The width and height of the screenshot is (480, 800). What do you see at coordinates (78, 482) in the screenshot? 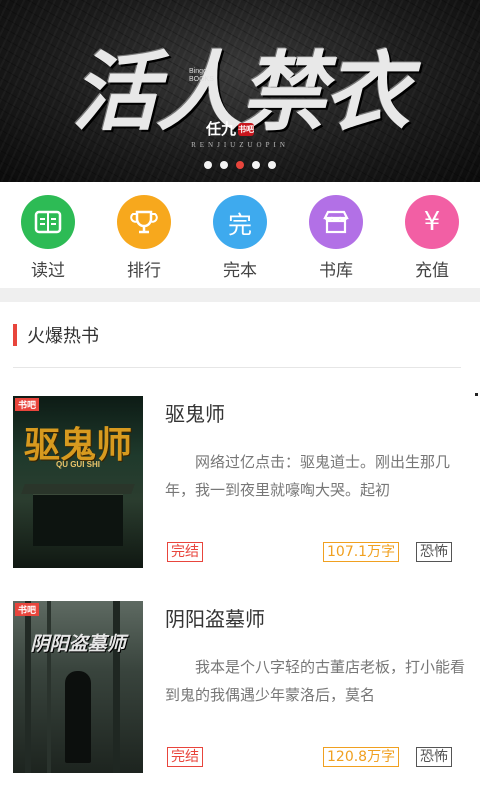
I see `book-cover: 书吧 驱鬼师 QU GUI SHI` at bounding box center [78, 482].